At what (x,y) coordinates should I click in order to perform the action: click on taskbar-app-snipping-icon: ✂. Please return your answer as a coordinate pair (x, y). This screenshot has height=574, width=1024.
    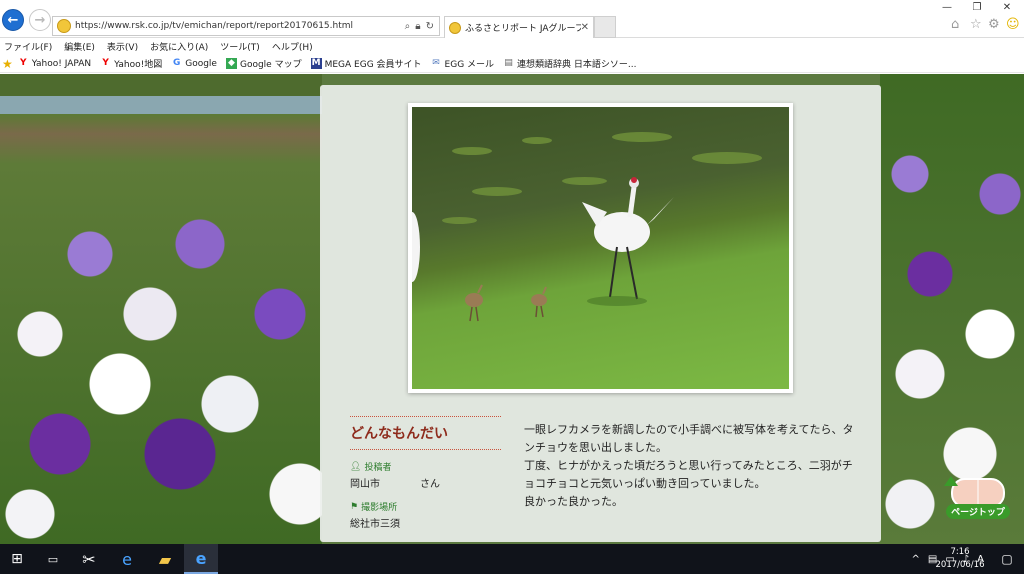
    Looking at the image, I should click on (89, 559).